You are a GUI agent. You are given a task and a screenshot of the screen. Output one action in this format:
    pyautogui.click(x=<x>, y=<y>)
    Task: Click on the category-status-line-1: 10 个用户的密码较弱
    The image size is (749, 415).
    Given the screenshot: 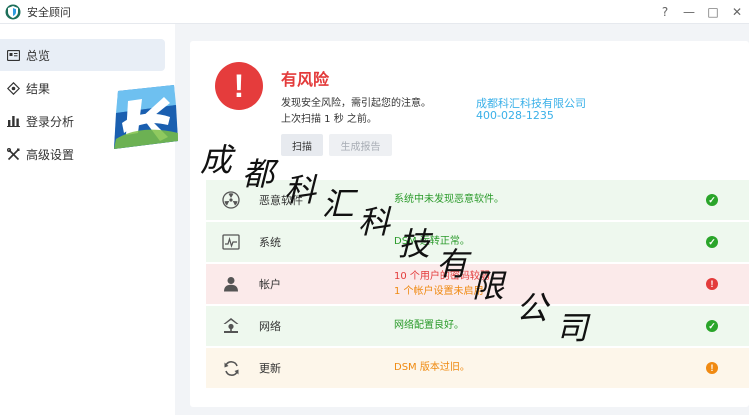 What is the action you would take?
    pyautogui.click(x=442, y=276)
    